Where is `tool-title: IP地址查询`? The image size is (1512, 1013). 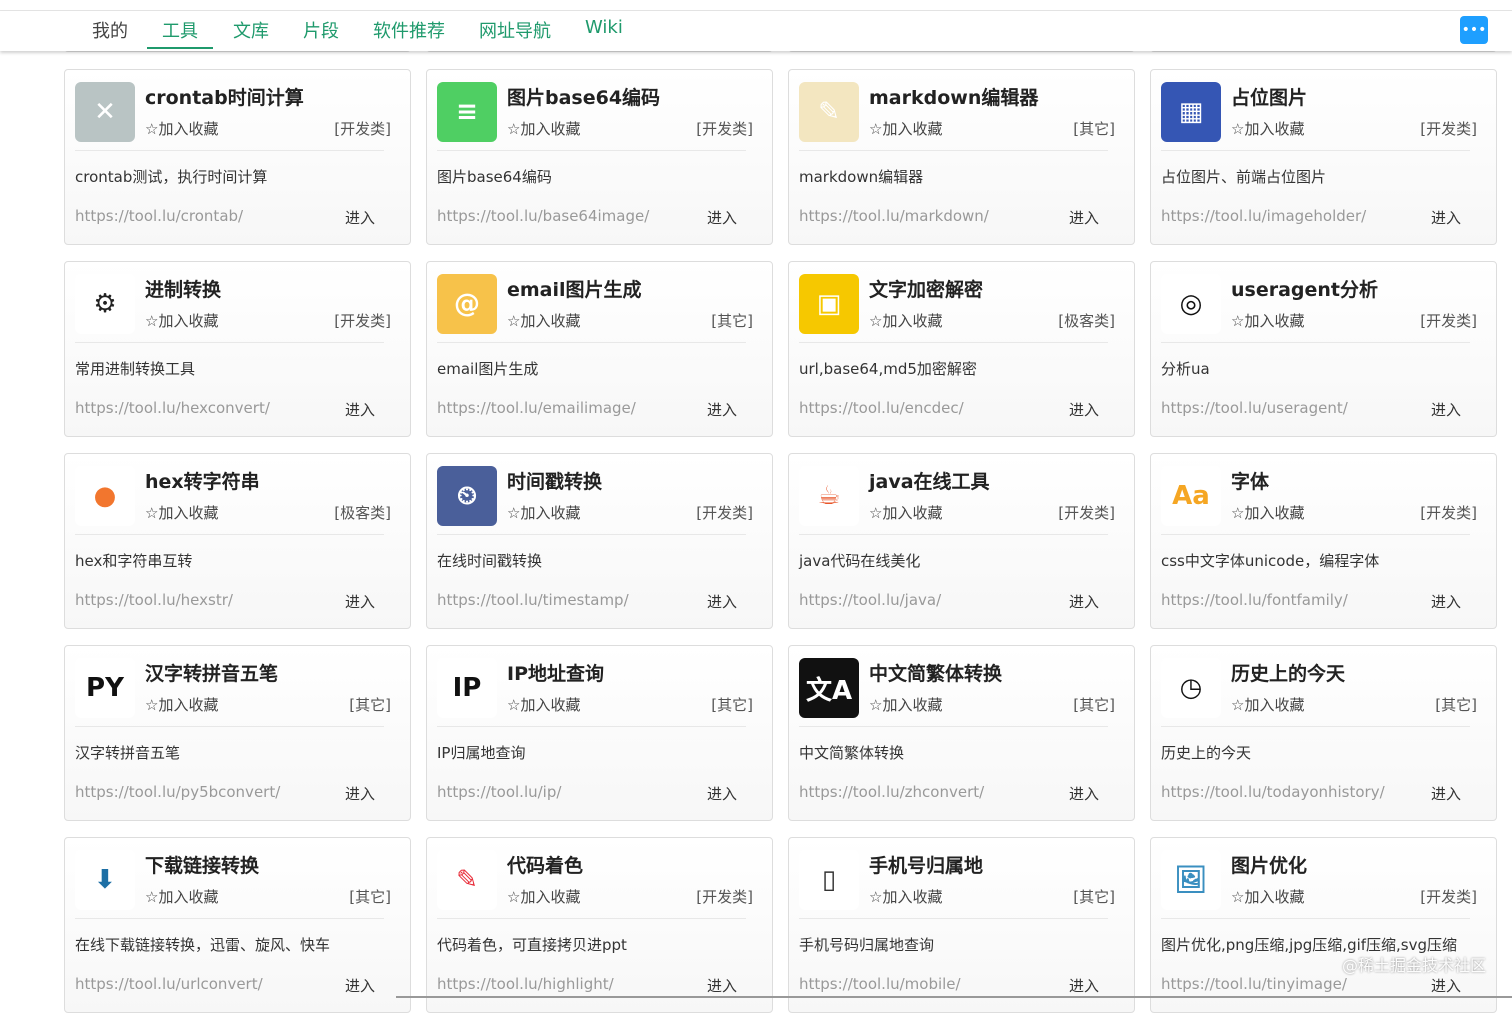
tool-title: IP地址查询 is located at coordinates (555, 672).